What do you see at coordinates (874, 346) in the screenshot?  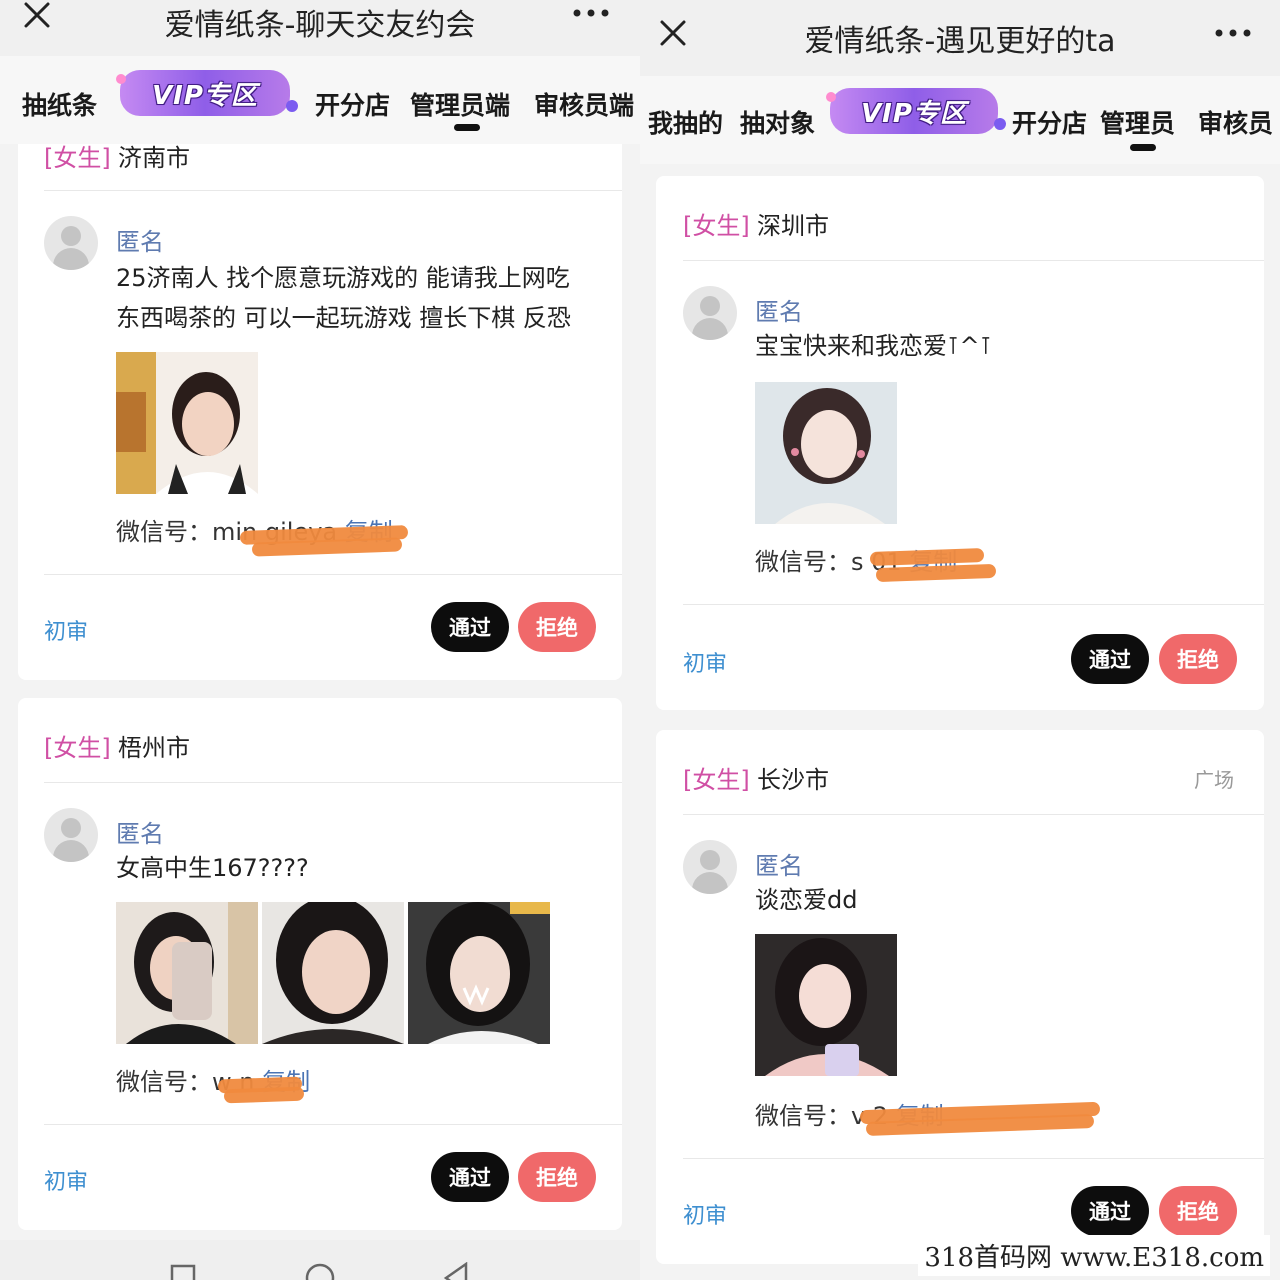 I see `post-text: 宝宝快来和我恋爱⊺^⊺` at bounding box center [874, 346].